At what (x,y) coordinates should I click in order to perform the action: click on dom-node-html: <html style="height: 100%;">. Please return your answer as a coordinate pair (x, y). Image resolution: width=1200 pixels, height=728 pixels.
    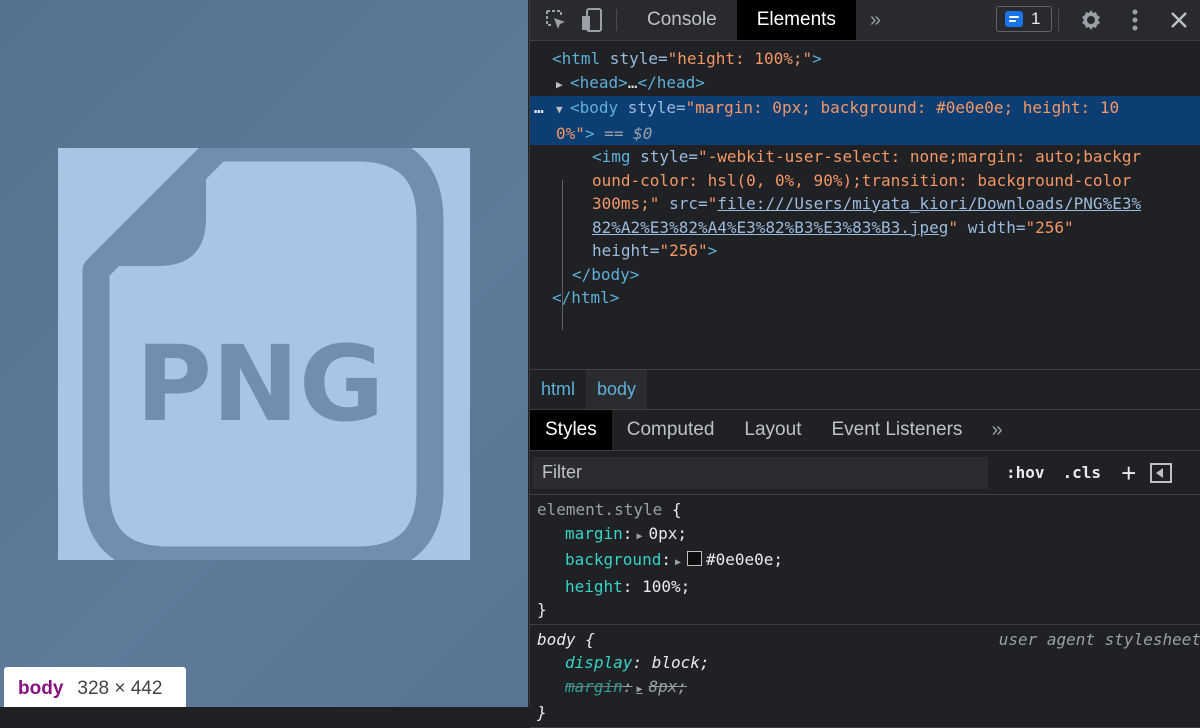
    Looking at the image, I should click on (865, 59).